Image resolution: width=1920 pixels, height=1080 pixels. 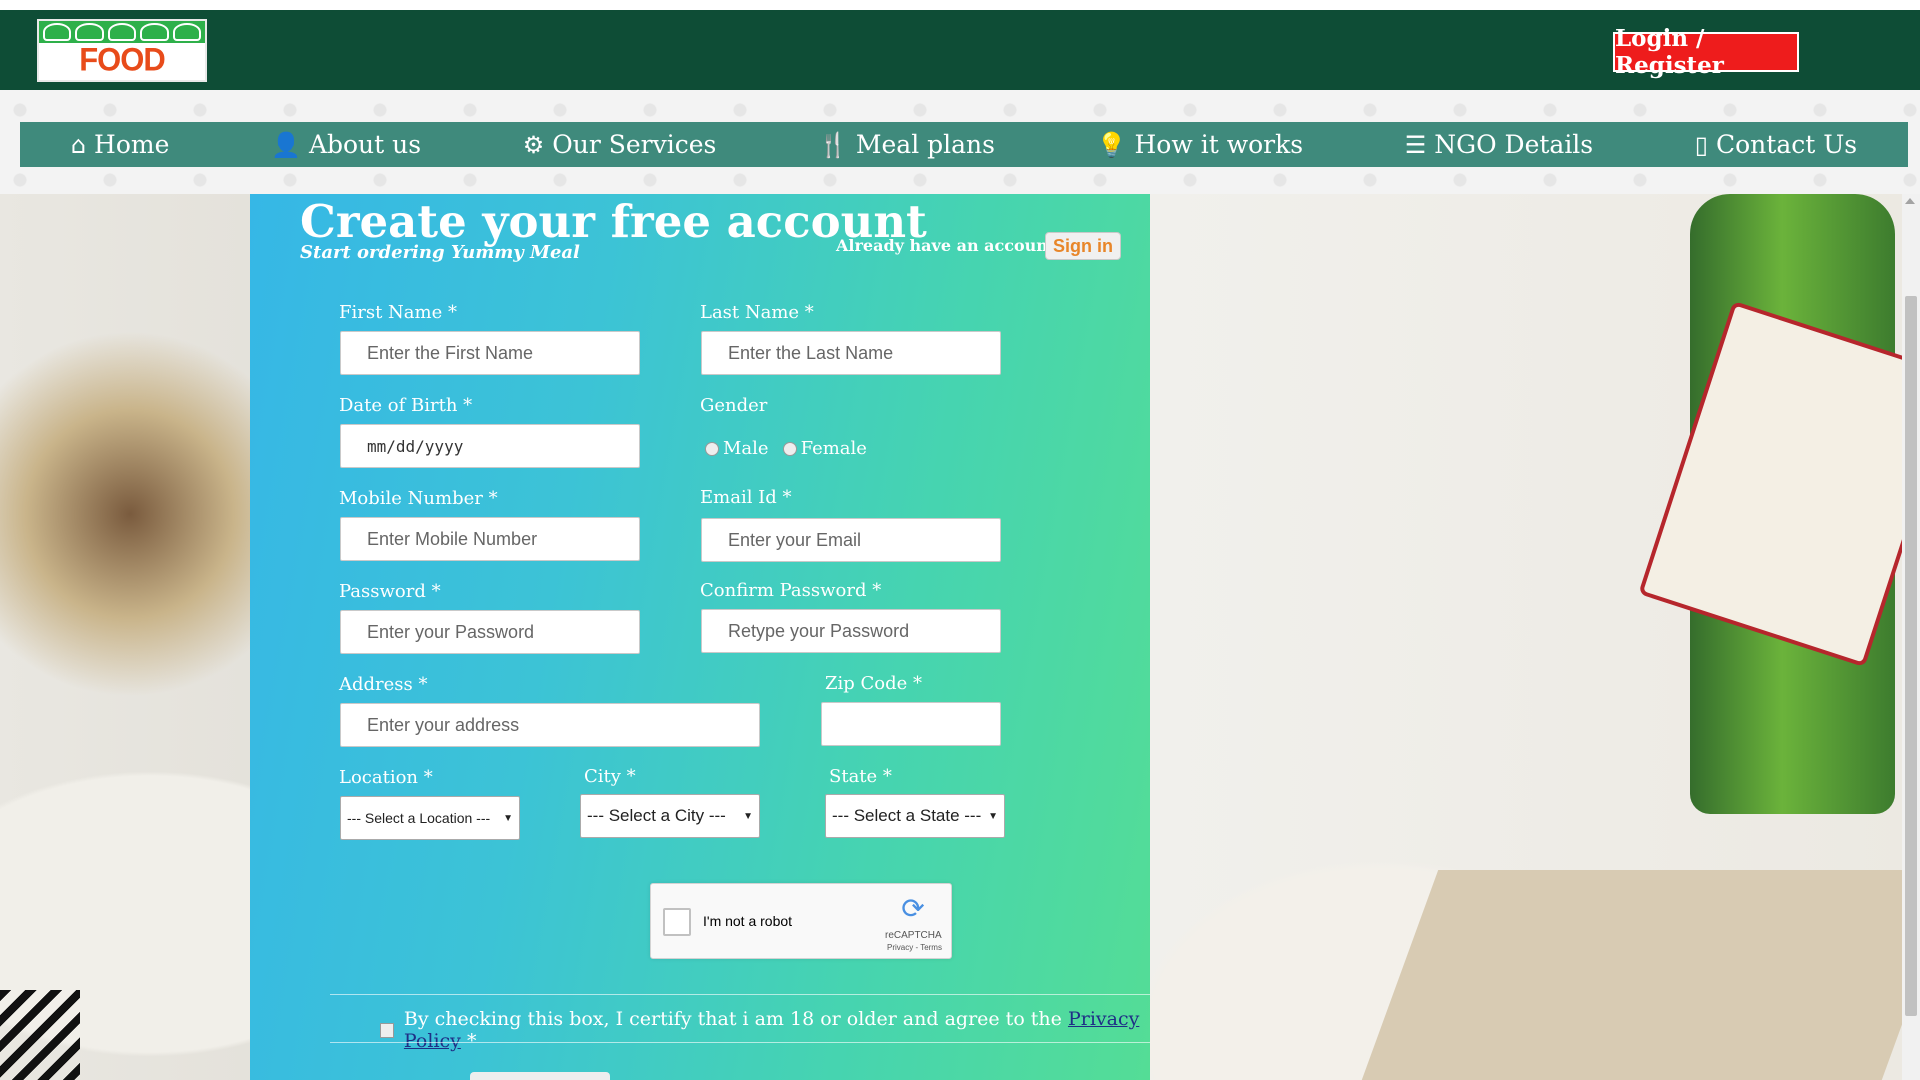 What do you see at coordinates (1514, 144) in the screenshot?
I see `nav-item-label: NGO Details` at bounding box center [1514, 144].